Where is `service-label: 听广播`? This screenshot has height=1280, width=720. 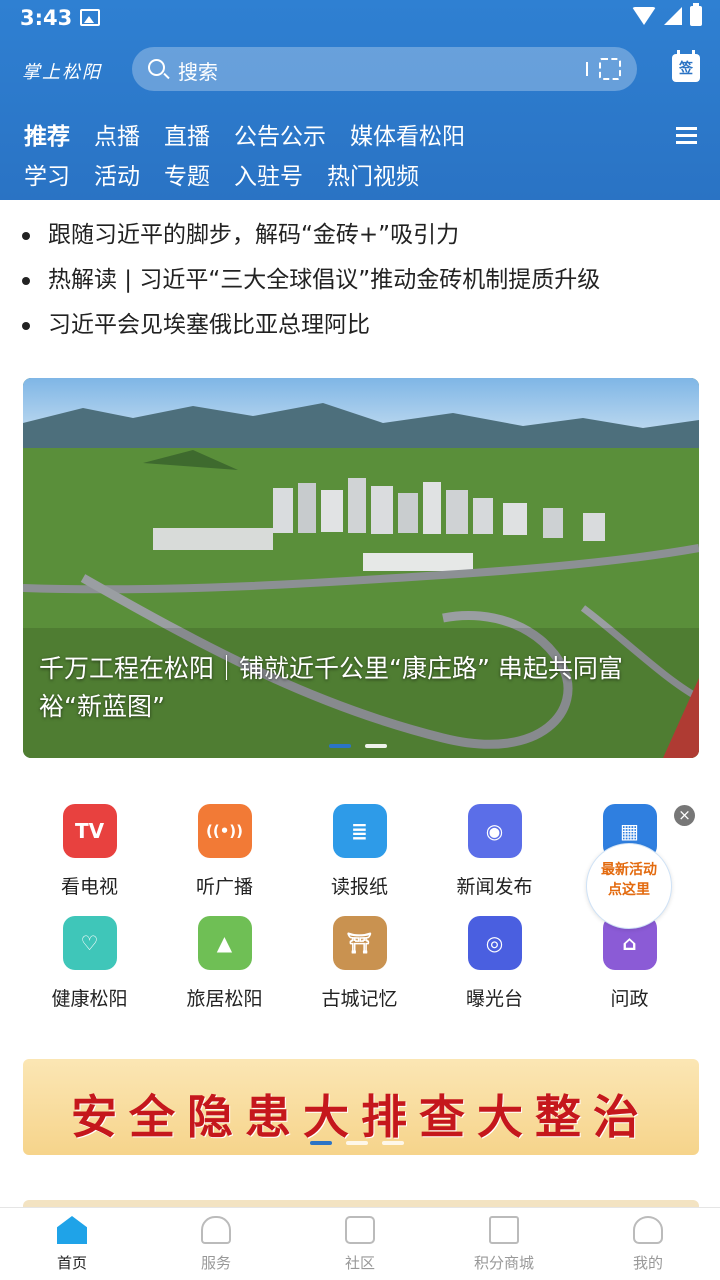
service-label: 听广播 is located at coordinates (224, 887).